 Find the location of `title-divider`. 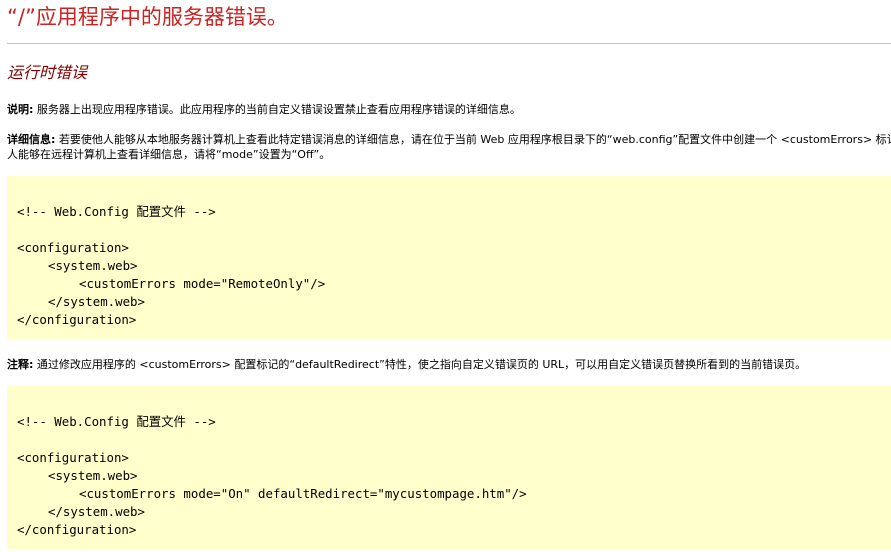

title-divider is located at coordinates (449, 43).